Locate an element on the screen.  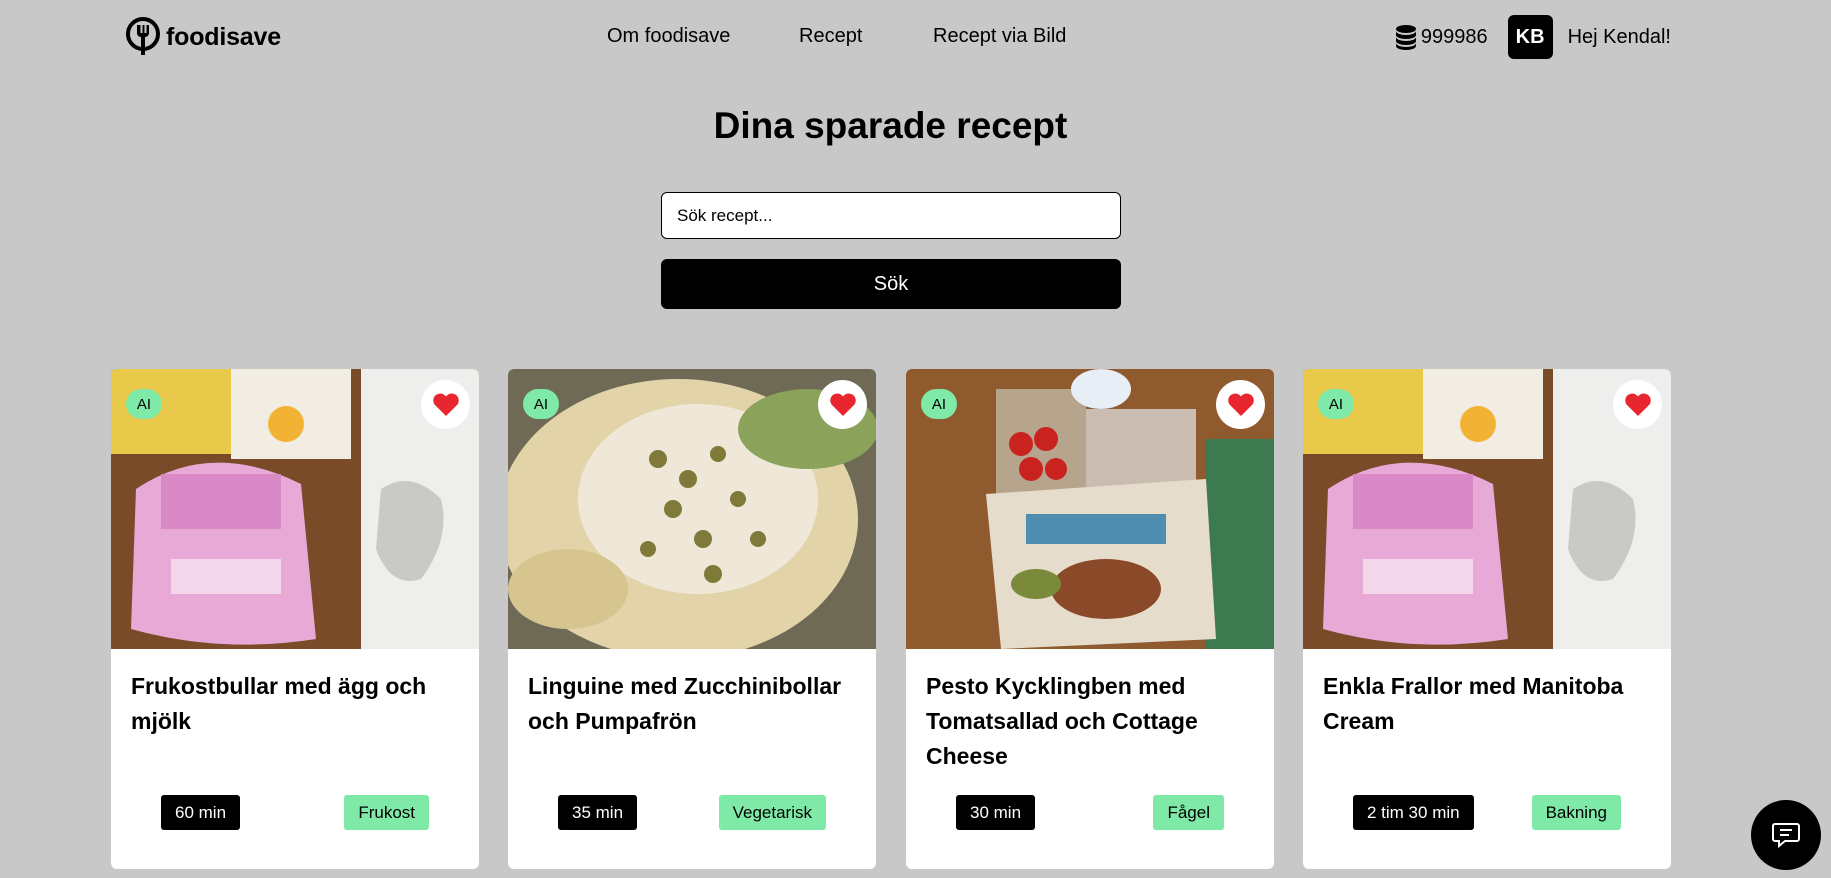
coin-stack-icon is located at coordinates (1405, 37).